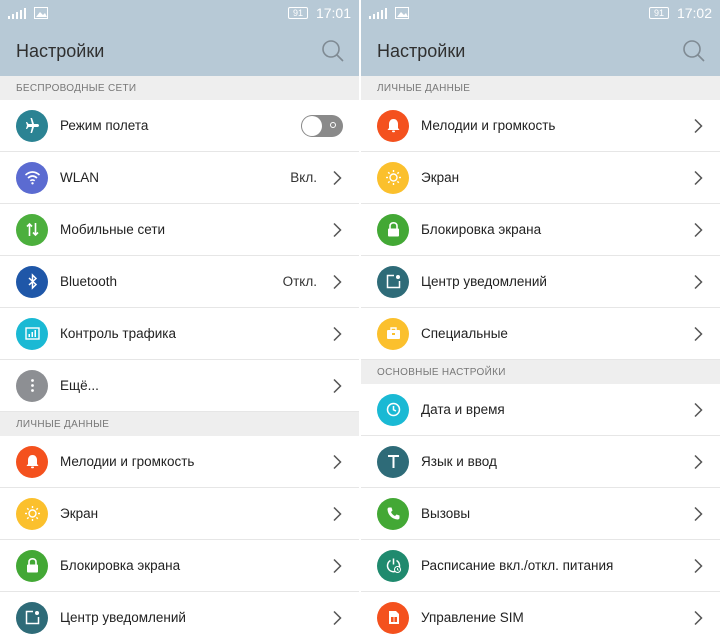 Image resolution: width=720 pixels, height=640 pixels. I want to click on settings-item-label: Bluetooth, so click(89, 281).